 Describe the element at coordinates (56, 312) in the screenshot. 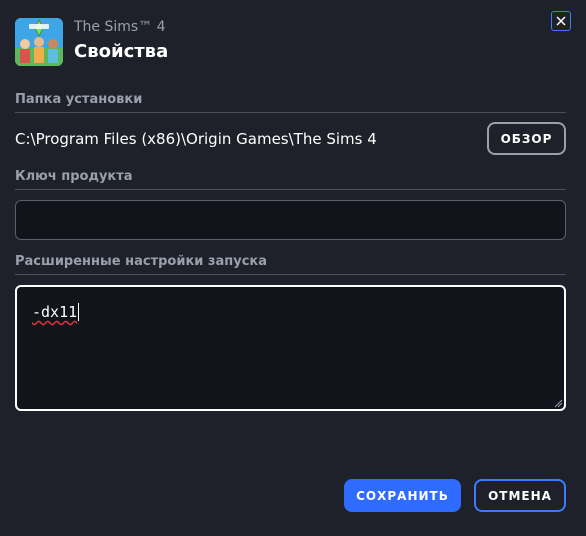

I see `launch-options-value: -dx11` at that location.